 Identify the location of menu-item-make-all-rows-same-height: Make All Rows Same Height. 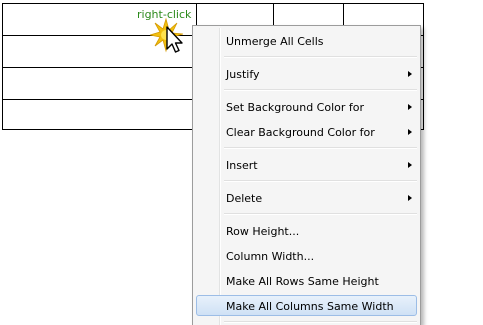
(306, 280).